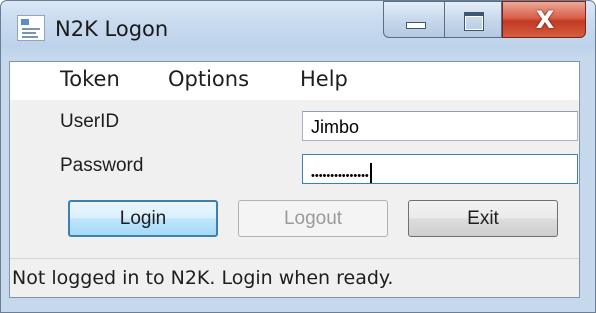 This screenshot has height=313, width=596. I want to click on userid-input: Jimbo, so click(440, 126).